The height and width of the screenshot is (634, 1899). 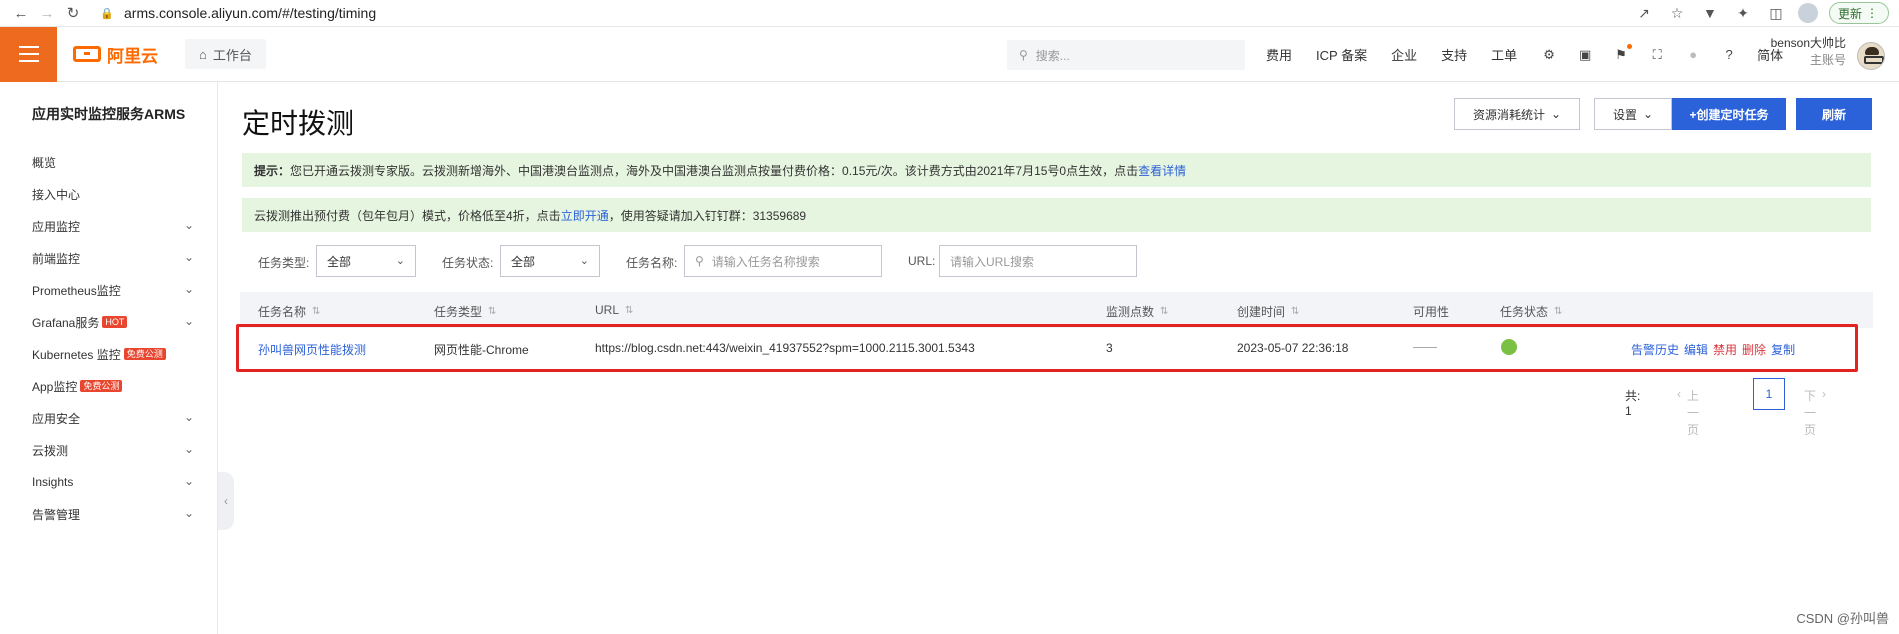 I want to click on task-type-value: 全部, so click(x=339, y=261).